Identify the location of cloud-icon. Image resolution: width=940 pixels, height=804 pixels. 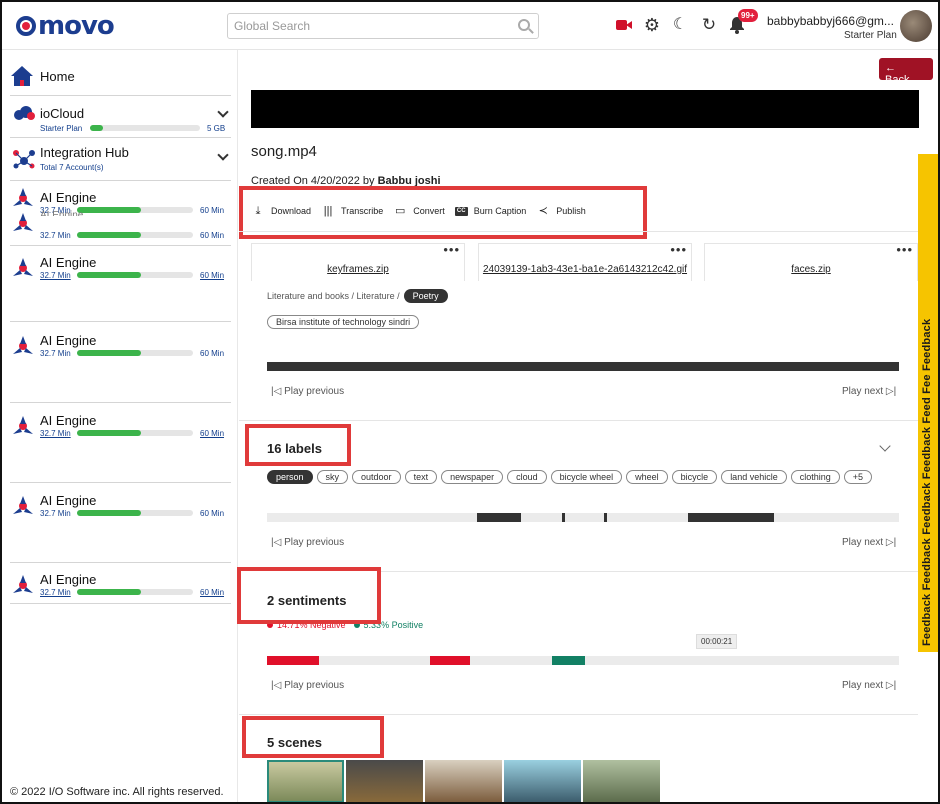
(24, 113).